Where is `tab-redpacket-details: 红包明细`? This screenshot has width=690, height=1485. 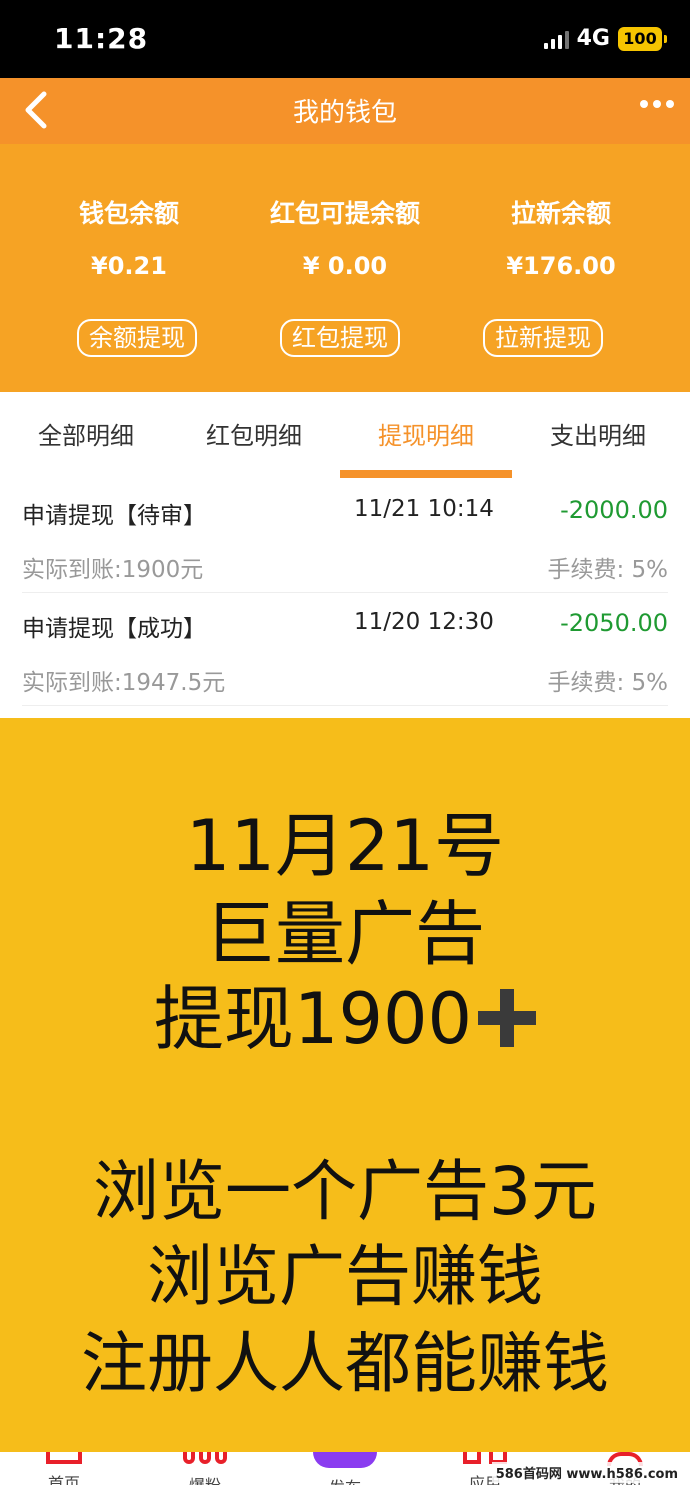
tab-redpacket-details: 红包明细 is located at coordinates (254, 436).